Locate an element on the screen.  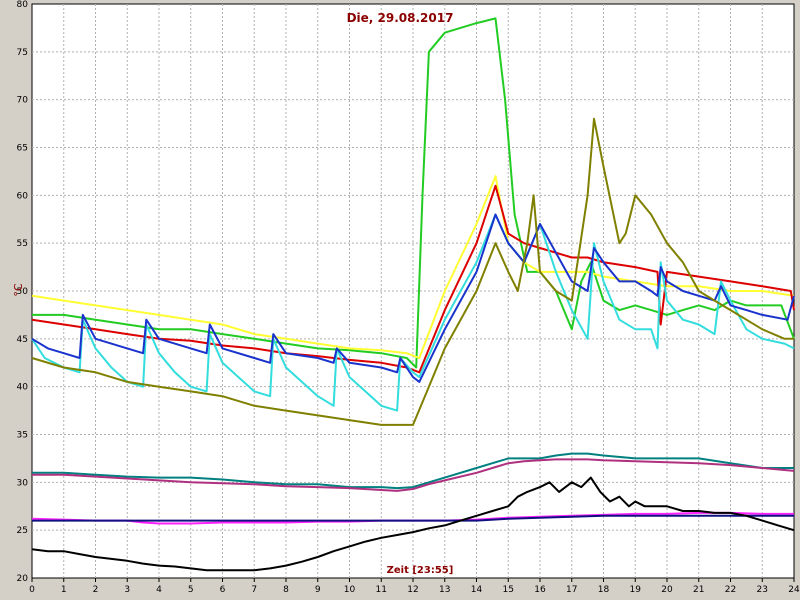
chart-title: Die, 29.08.2017 is located at coordinates (400, 18).